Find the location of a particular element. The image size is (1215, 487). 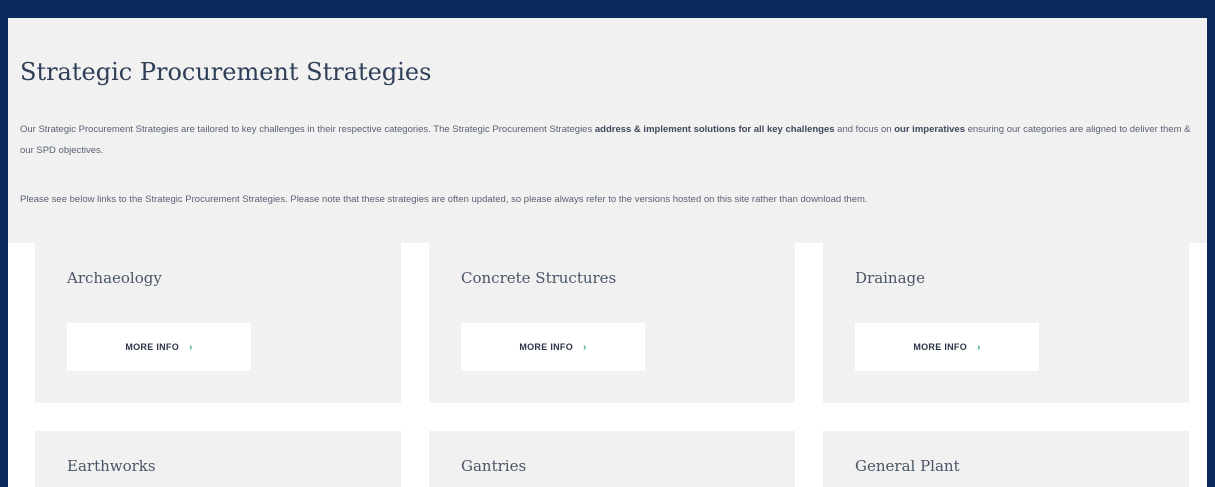

card-archaeology: Archaeology MORE INFO › is located at coordinates (218, 323).